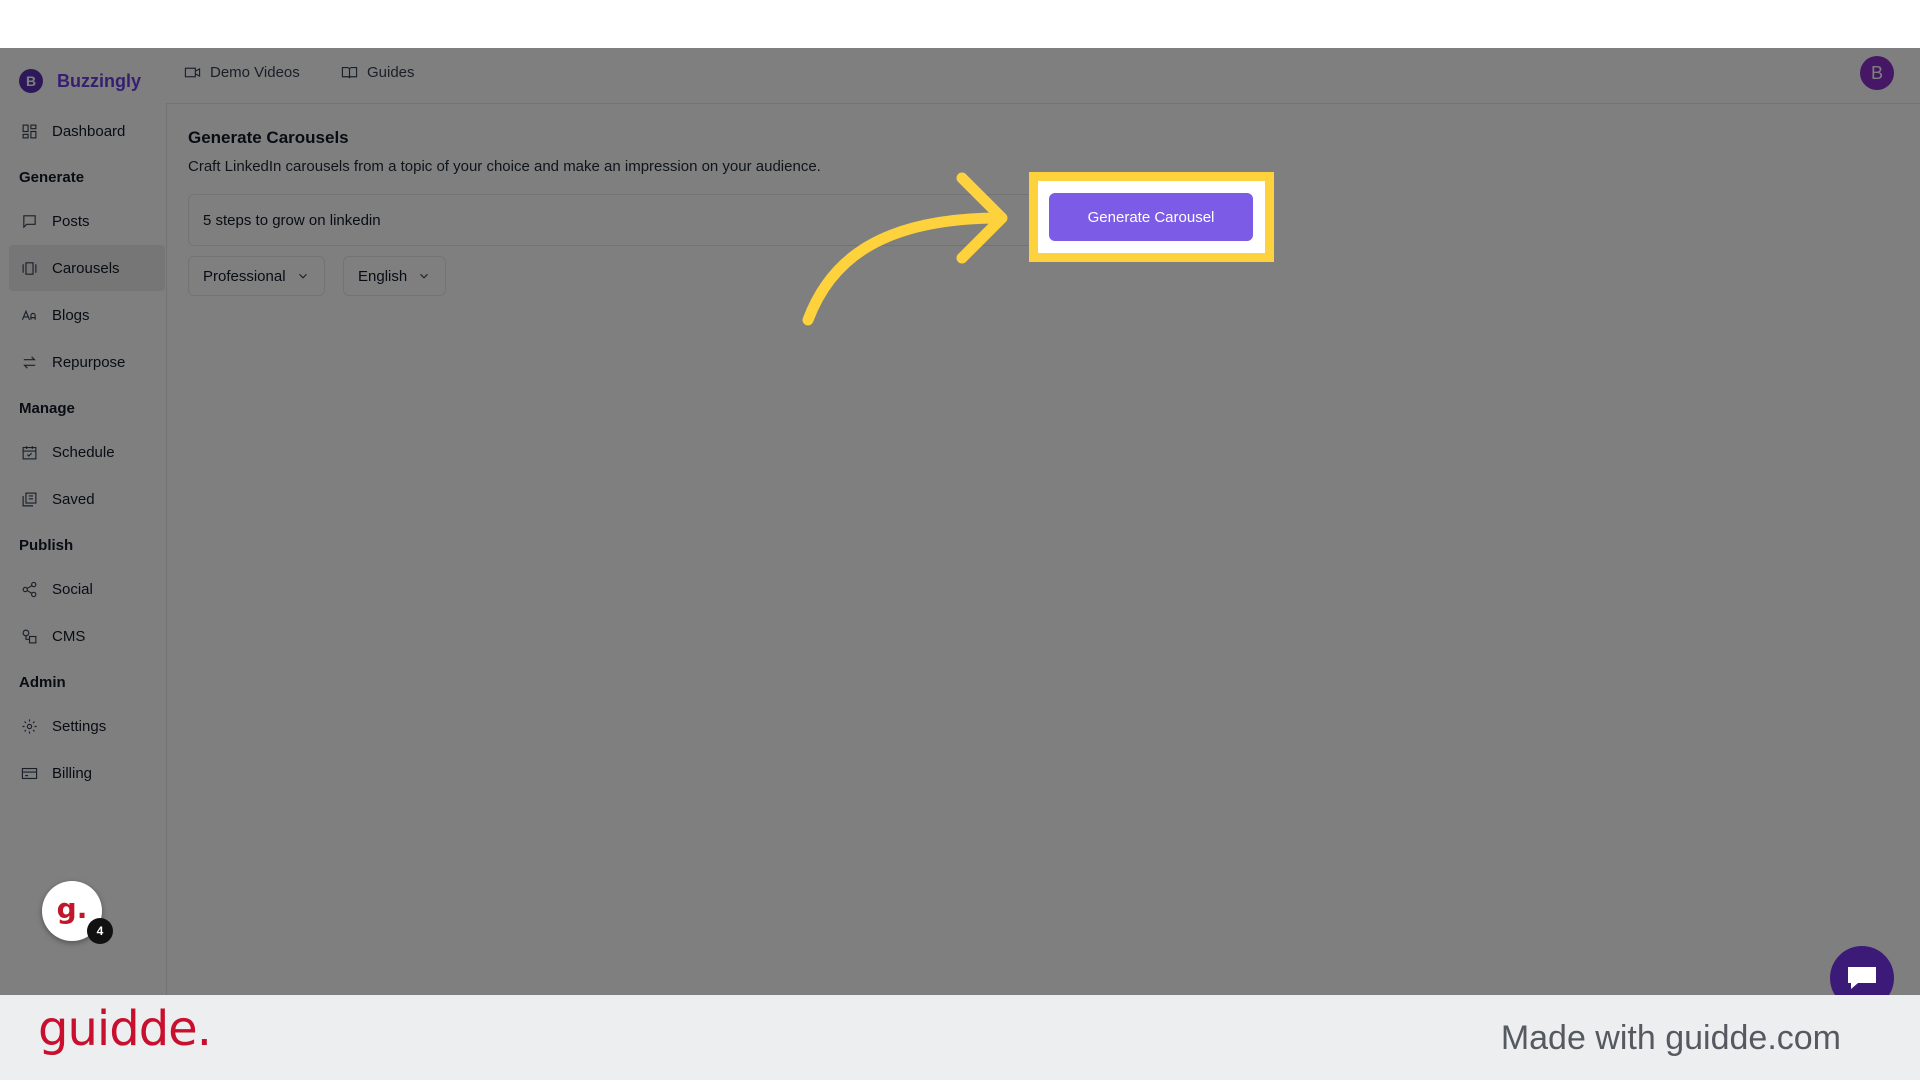  Describe the element at coordinates (1670, 1038) in the screenshot. I see `made-with-guidde-text: Made with guidde.com` at that location.